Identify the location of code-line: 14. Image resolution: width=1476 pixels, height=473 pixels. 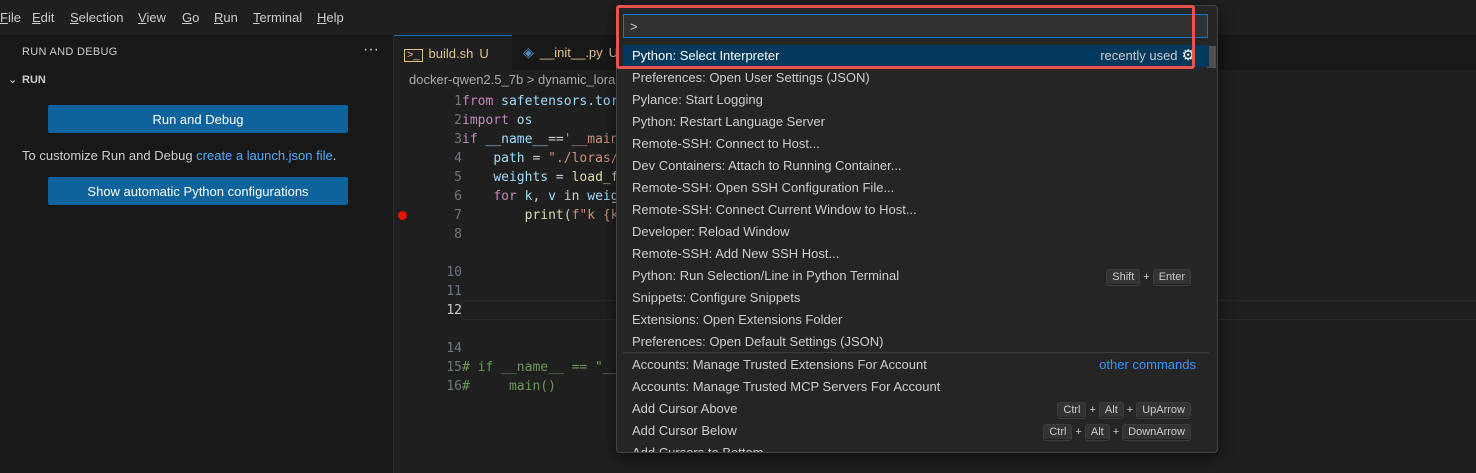
(504, 348).